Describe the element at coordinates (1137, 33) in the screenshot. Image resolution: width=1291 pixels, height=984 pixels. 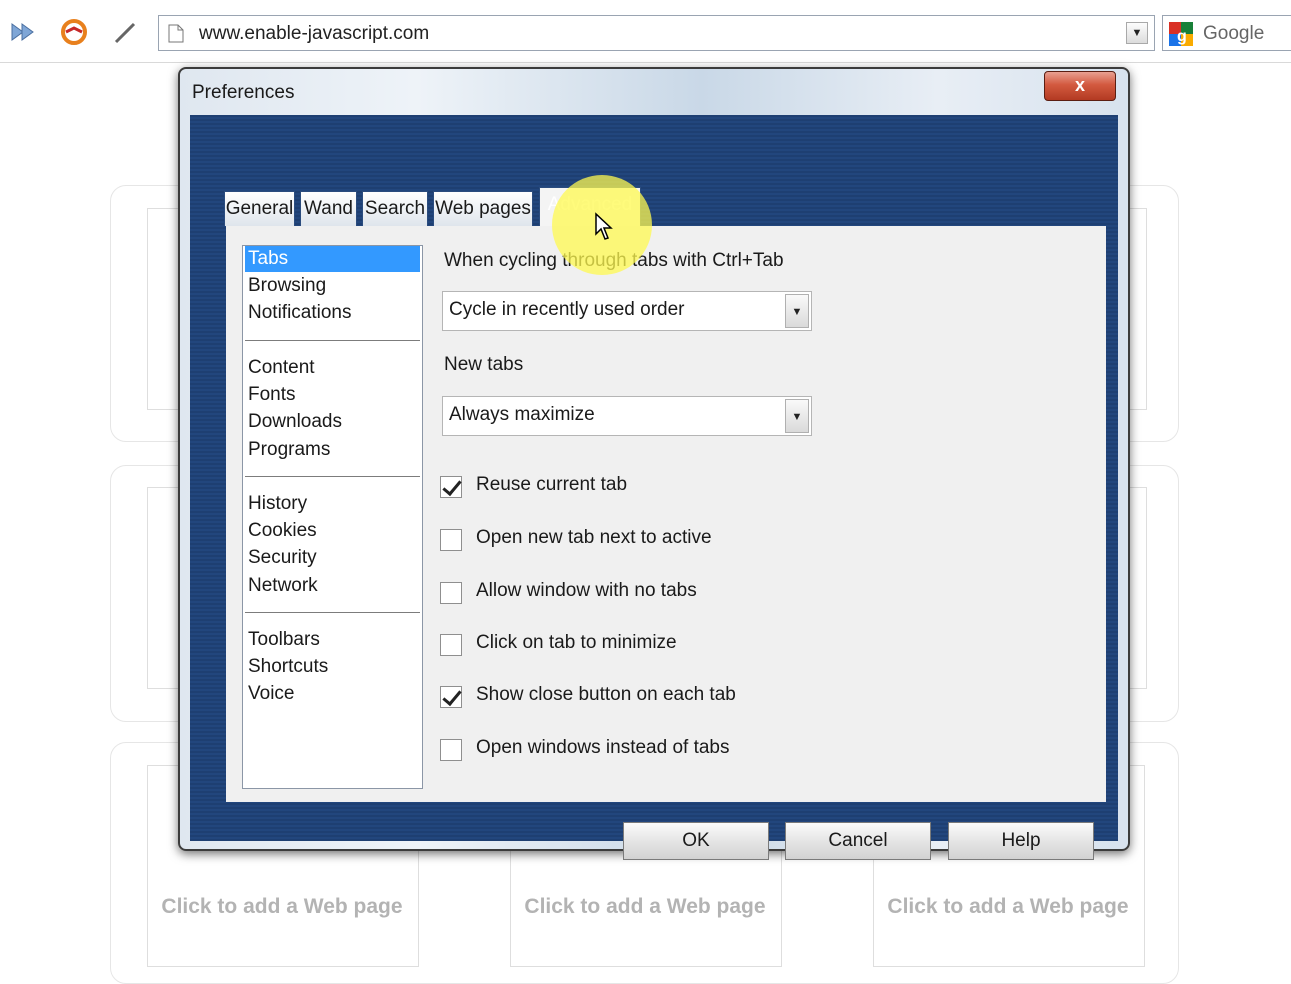
I see `address-dropdown-button: ▼` at that location.